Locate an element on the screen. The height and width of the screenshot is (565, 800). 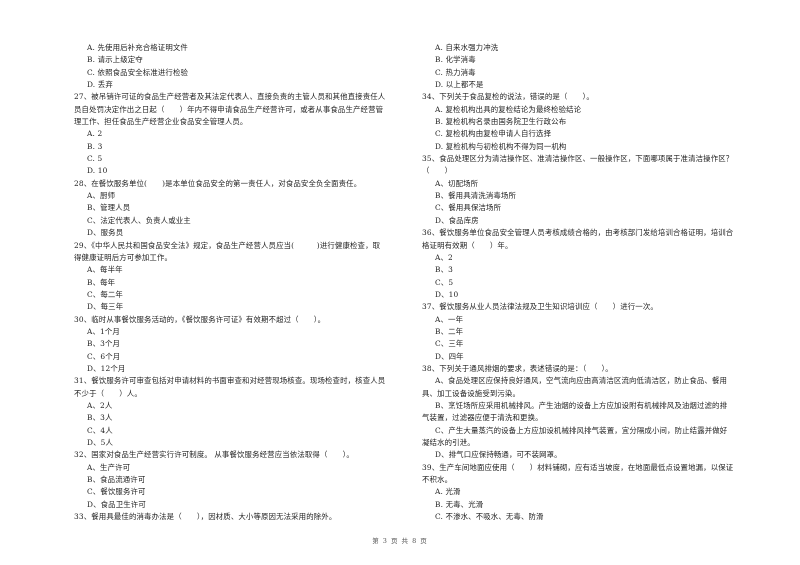
question-text-continued: 得健康证明后方可参加工作。 is located at coordinates (123, 257).